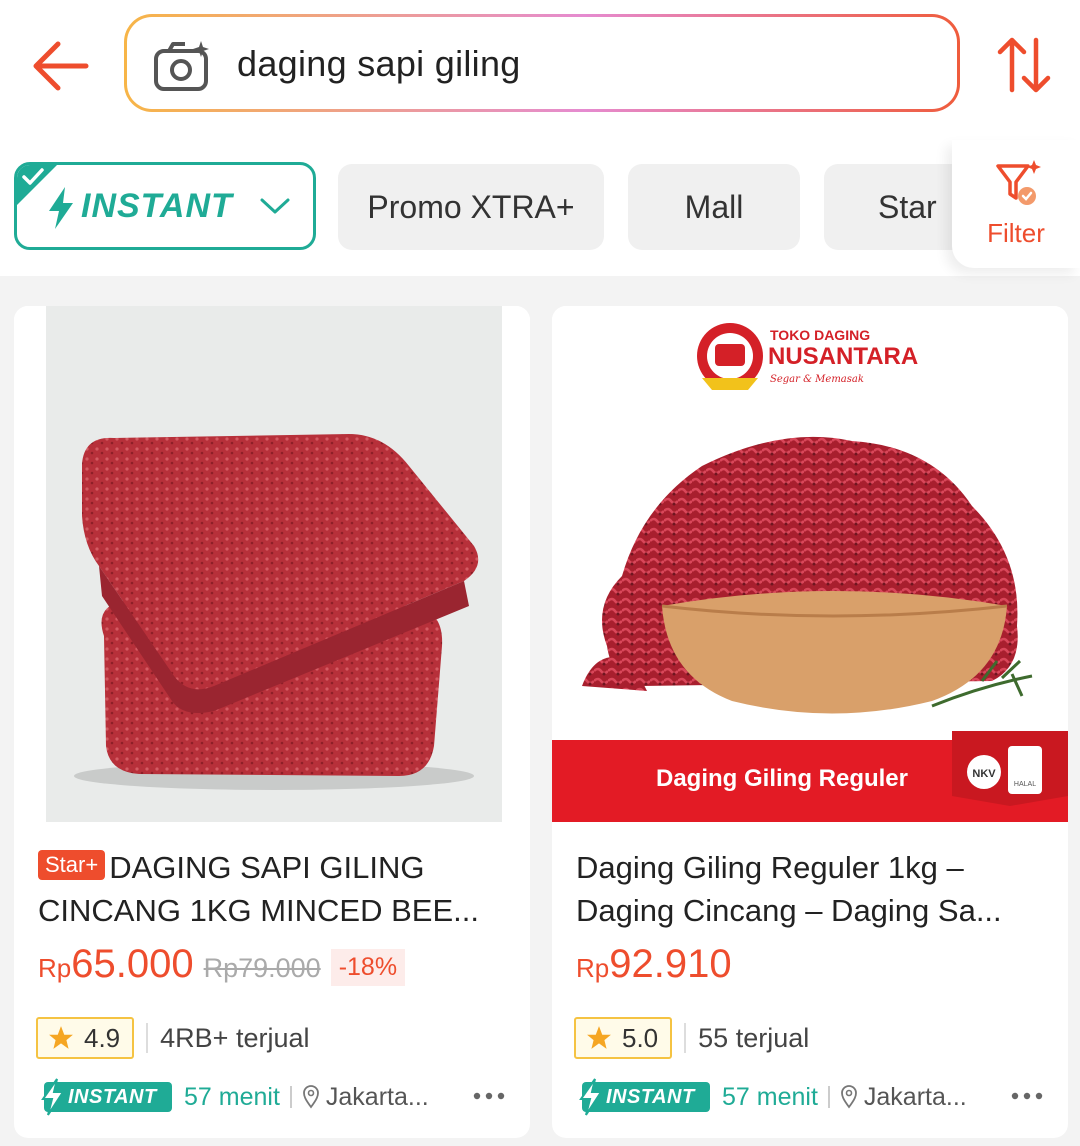  Describe the element at coordinates (817, 379) in the screenshot. I see `store-tagline-text: Segar & Memasak` at that location.